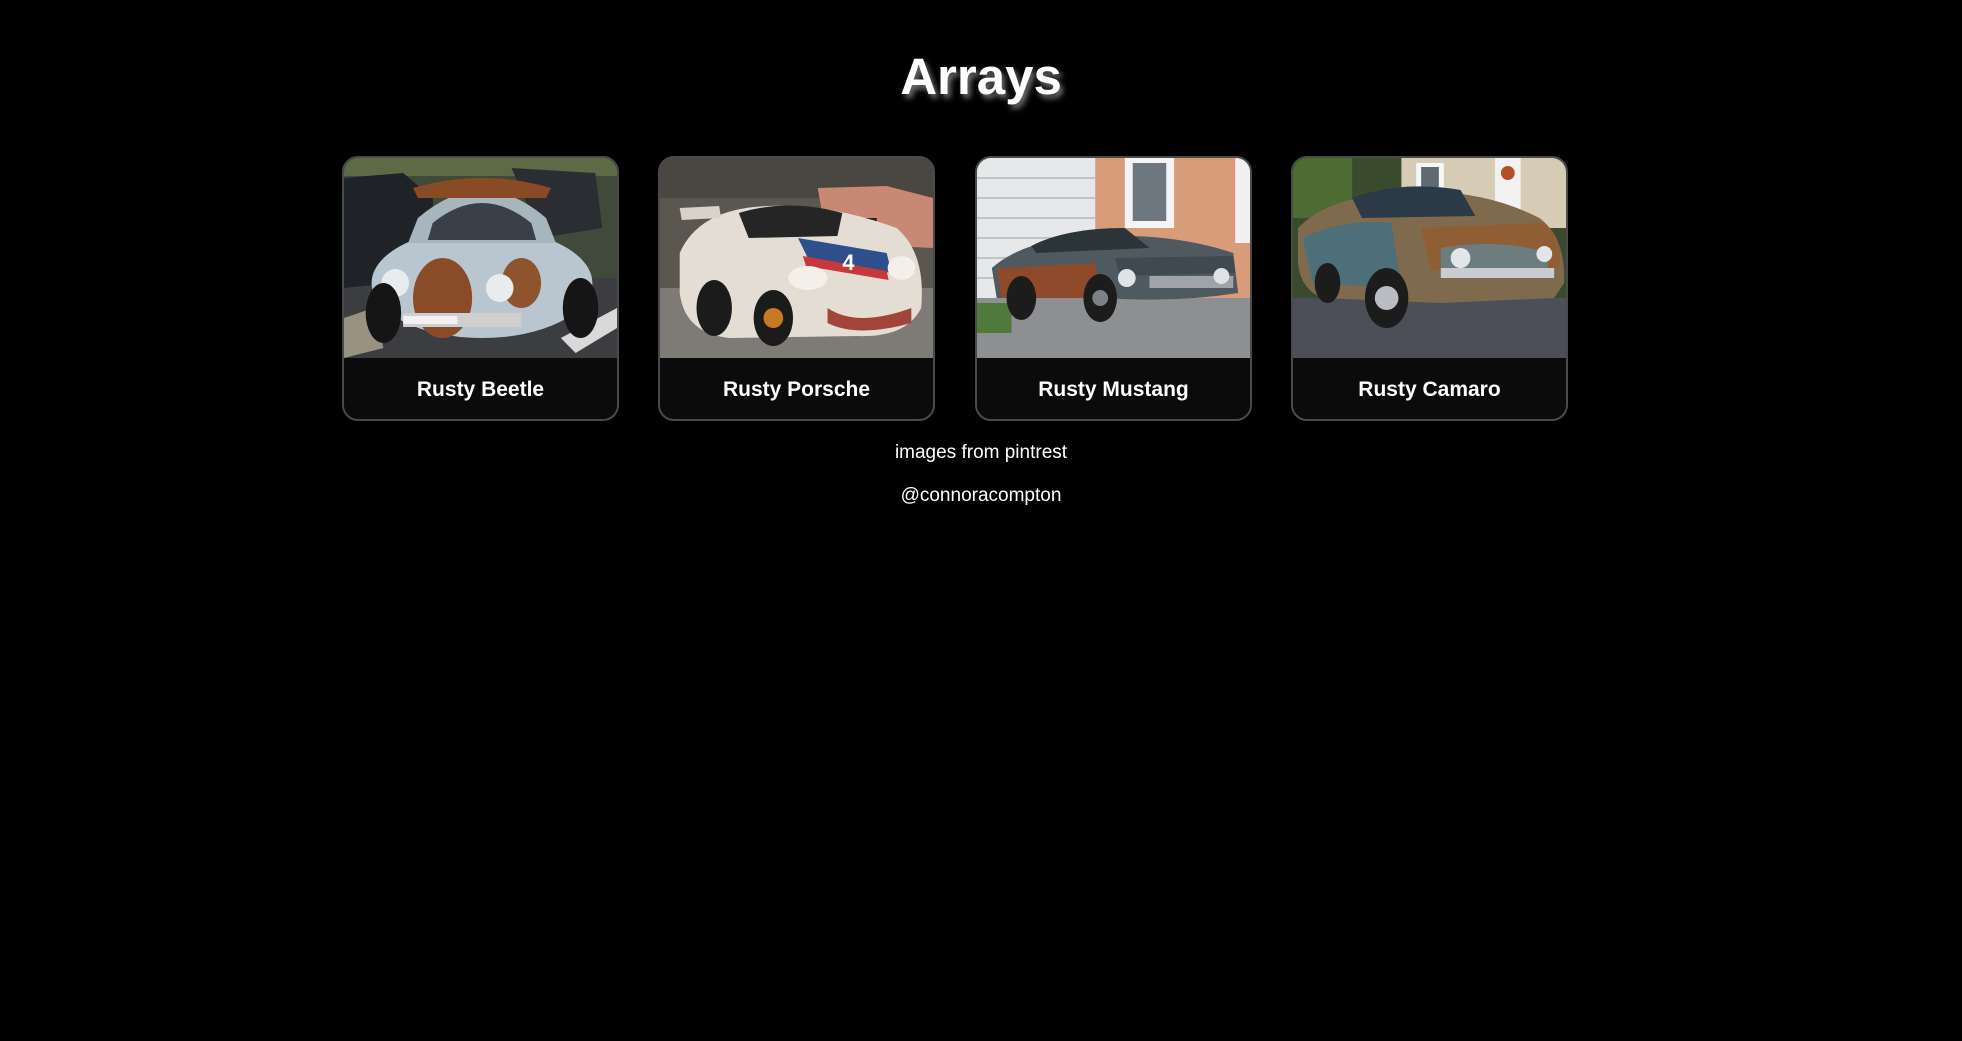 The image size is (1962, 1041). I want to click on car-card-beetle: Rusty Beetle, so click(480, 288).